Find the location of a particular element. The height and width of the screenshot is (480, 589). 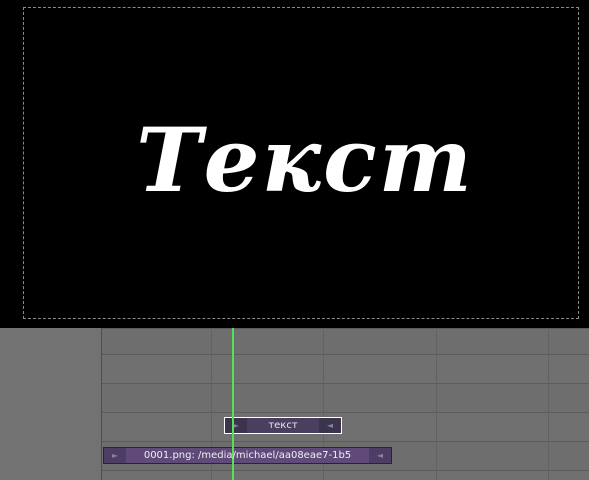

text-strip: ► текст ◄ is located at coordinates (283, 425).